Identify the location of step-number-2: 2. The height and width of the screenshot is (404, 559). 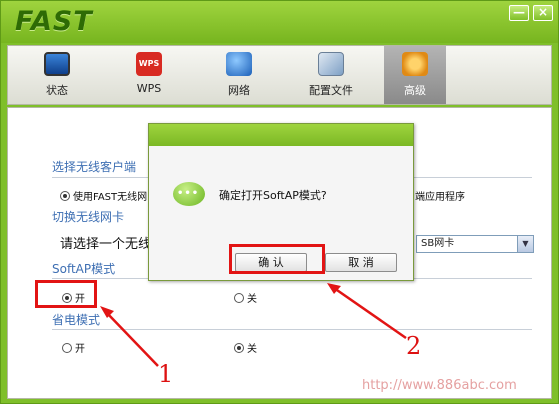
(414, 346).